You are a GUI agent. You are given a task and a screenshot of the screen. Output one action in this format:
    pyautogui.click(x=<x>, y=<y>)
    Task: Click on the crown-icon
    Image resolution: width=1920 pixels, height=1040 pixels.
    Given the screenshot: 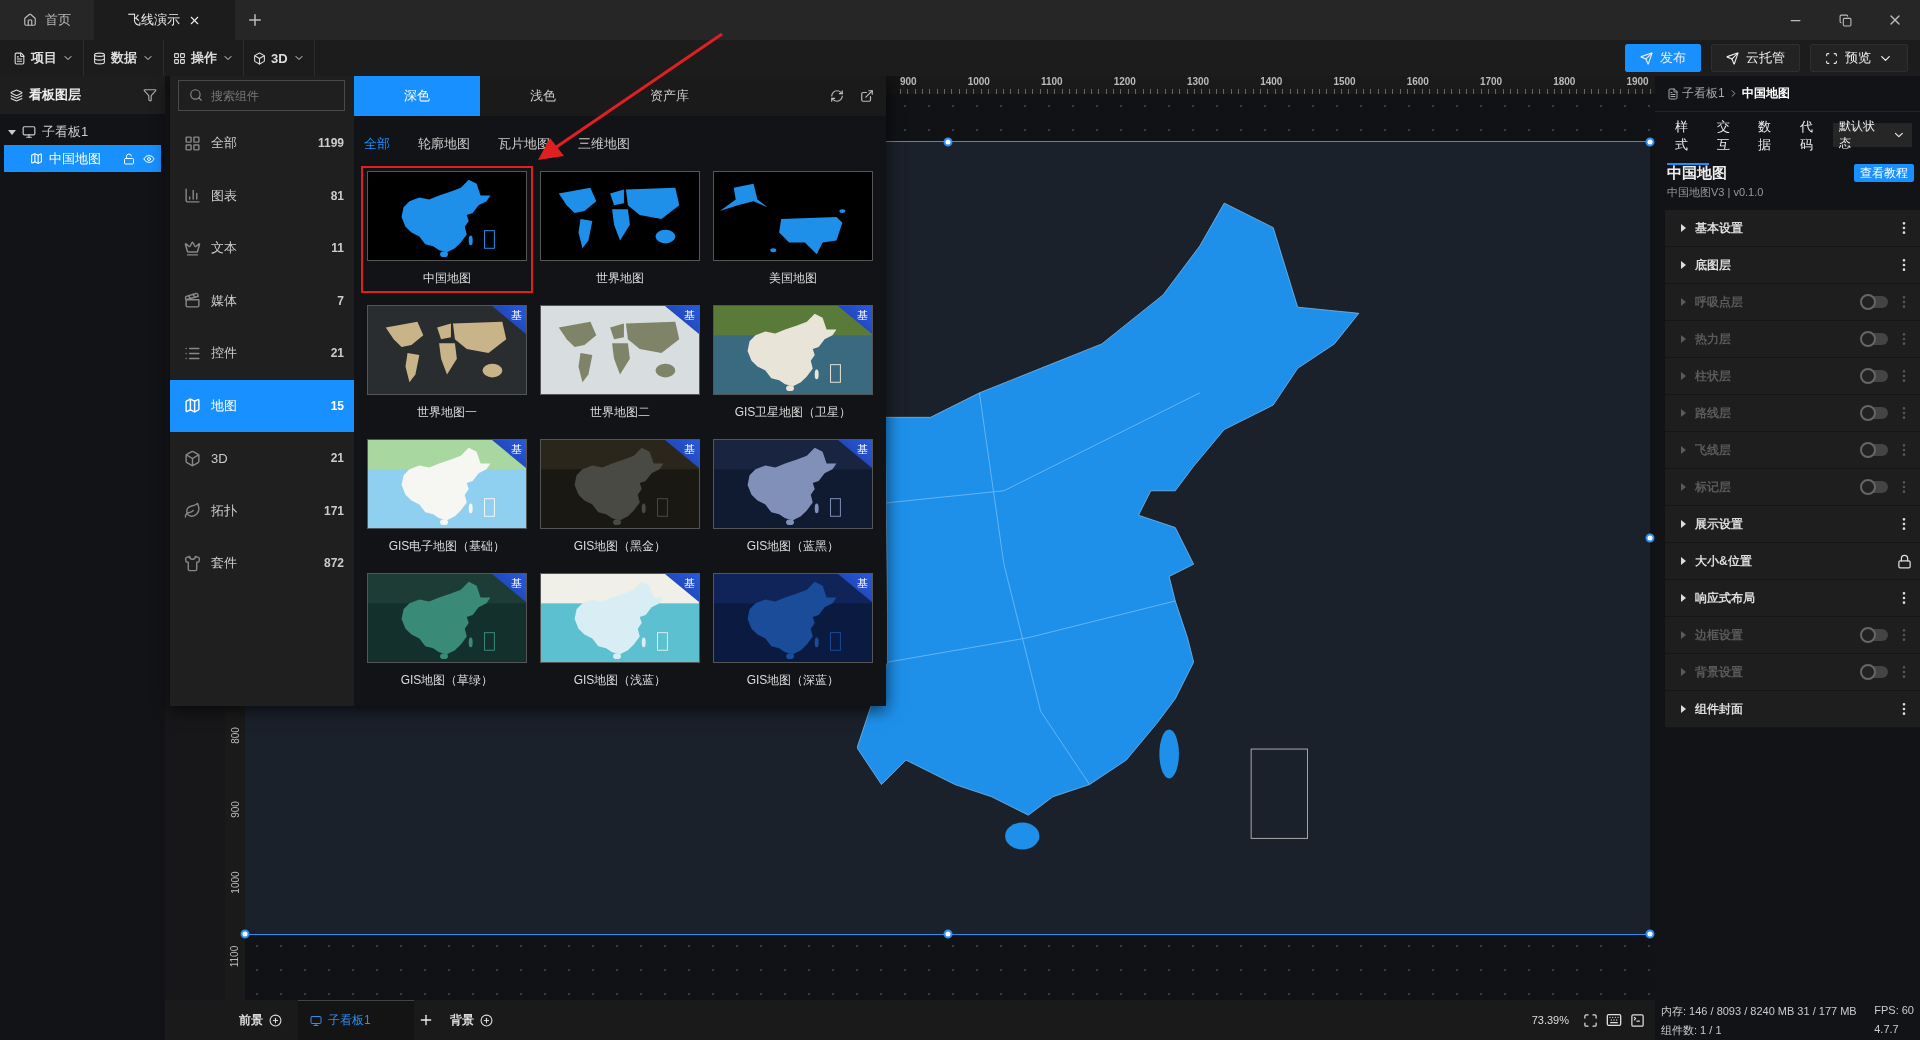 What is the action you would take?
    pyautogui.click(x=192, y=248)
    